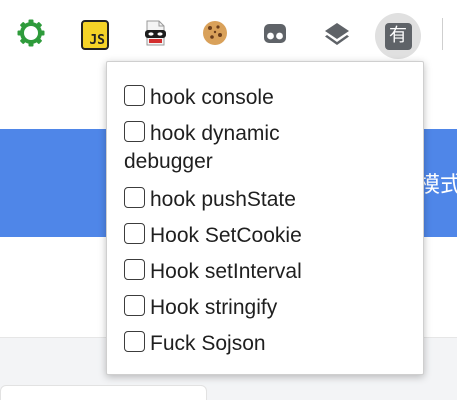  I want to click on option-label: hook pushState, so click(223, 199).